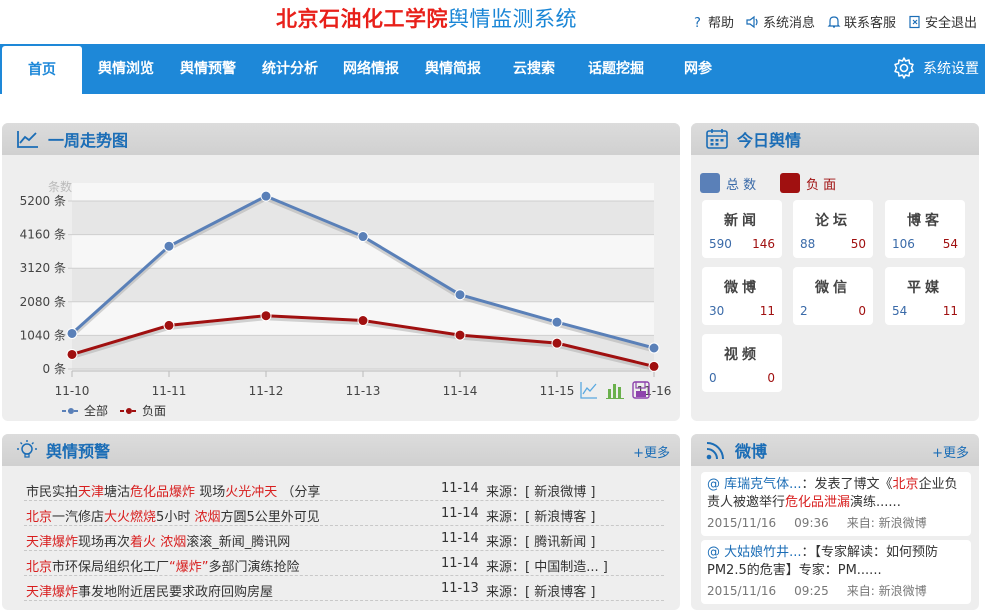  I want to click on top-links: ? 帮助 系统消息 联系客服 安全退出, so click(834, 21).